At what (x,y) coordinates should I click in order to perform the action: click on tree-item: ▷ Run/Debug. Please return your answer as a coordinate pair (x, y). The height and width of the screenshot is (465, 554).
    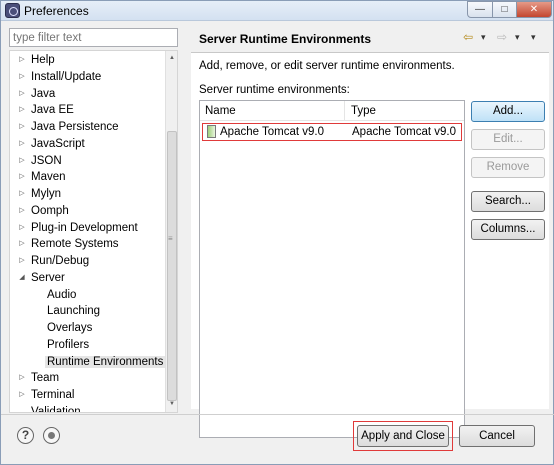
    Looking at the image, I should click on (54, 261).